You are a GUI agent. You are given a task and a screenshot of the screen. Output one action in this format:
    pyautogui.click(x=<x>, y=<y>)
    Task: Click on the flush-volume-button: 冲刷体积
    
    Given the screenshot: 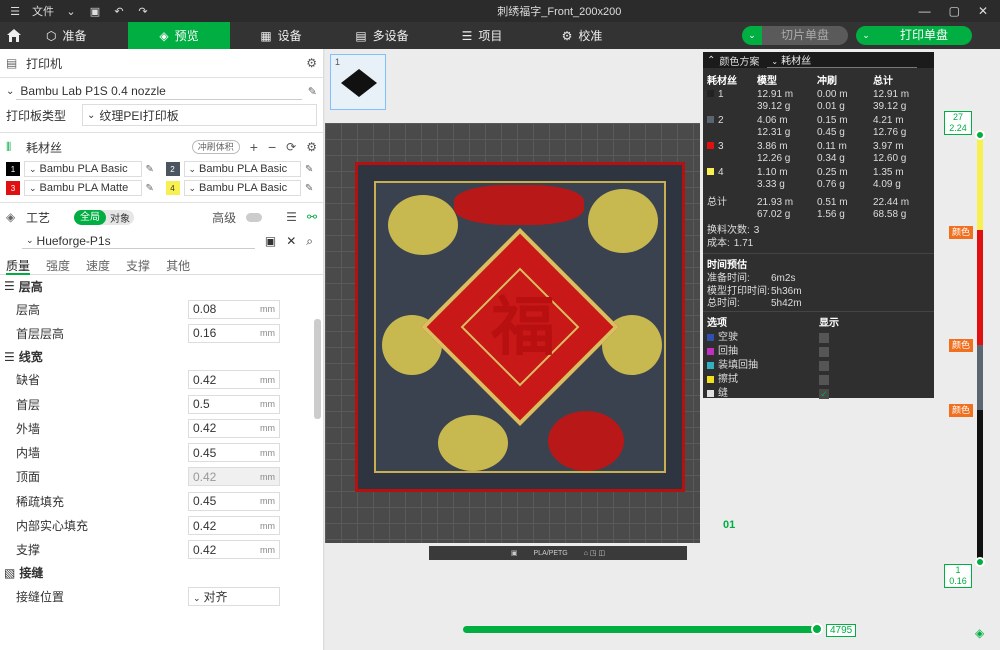 What is the action you would take?
    pyautogui.click(x=215, y=147)
    